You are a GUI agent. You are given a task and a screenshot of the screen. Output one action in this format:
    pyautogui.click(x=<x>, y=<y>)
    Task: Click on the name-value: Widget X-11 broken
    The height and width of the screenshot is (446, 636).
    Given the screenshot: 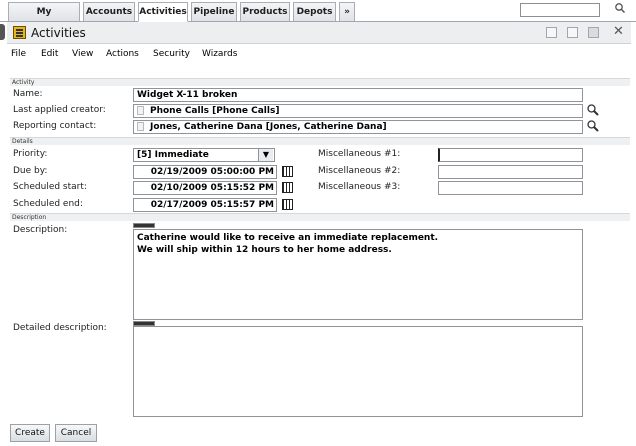 What is the action you would take?
    pyautogui.click(x=187, y=95)
    